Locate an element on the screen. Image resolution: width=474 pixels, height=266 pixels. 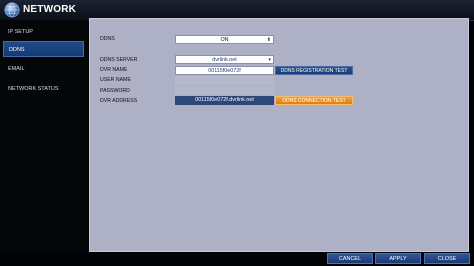
dvr-address-label: DVR ADDRESS is located at coordinates (119, 101).